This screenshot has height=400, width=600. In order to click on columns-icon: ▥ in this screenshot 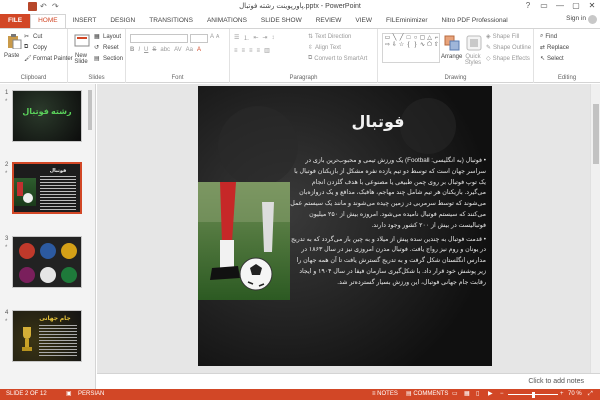, I will do `click(267, 50)`.